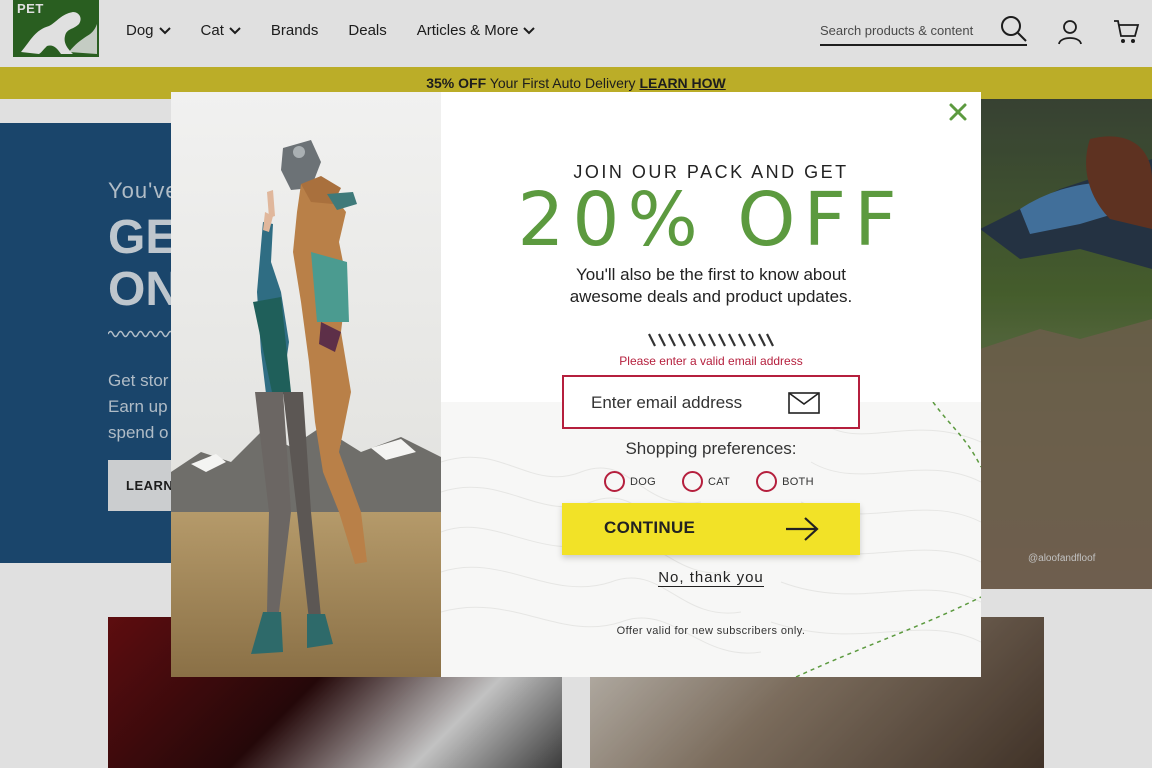  What do you see at coordinates (711, 631) in the screenshot?
I see `fine-print: Offer valid for new subscribers only.` at bounding box center [711, 631].